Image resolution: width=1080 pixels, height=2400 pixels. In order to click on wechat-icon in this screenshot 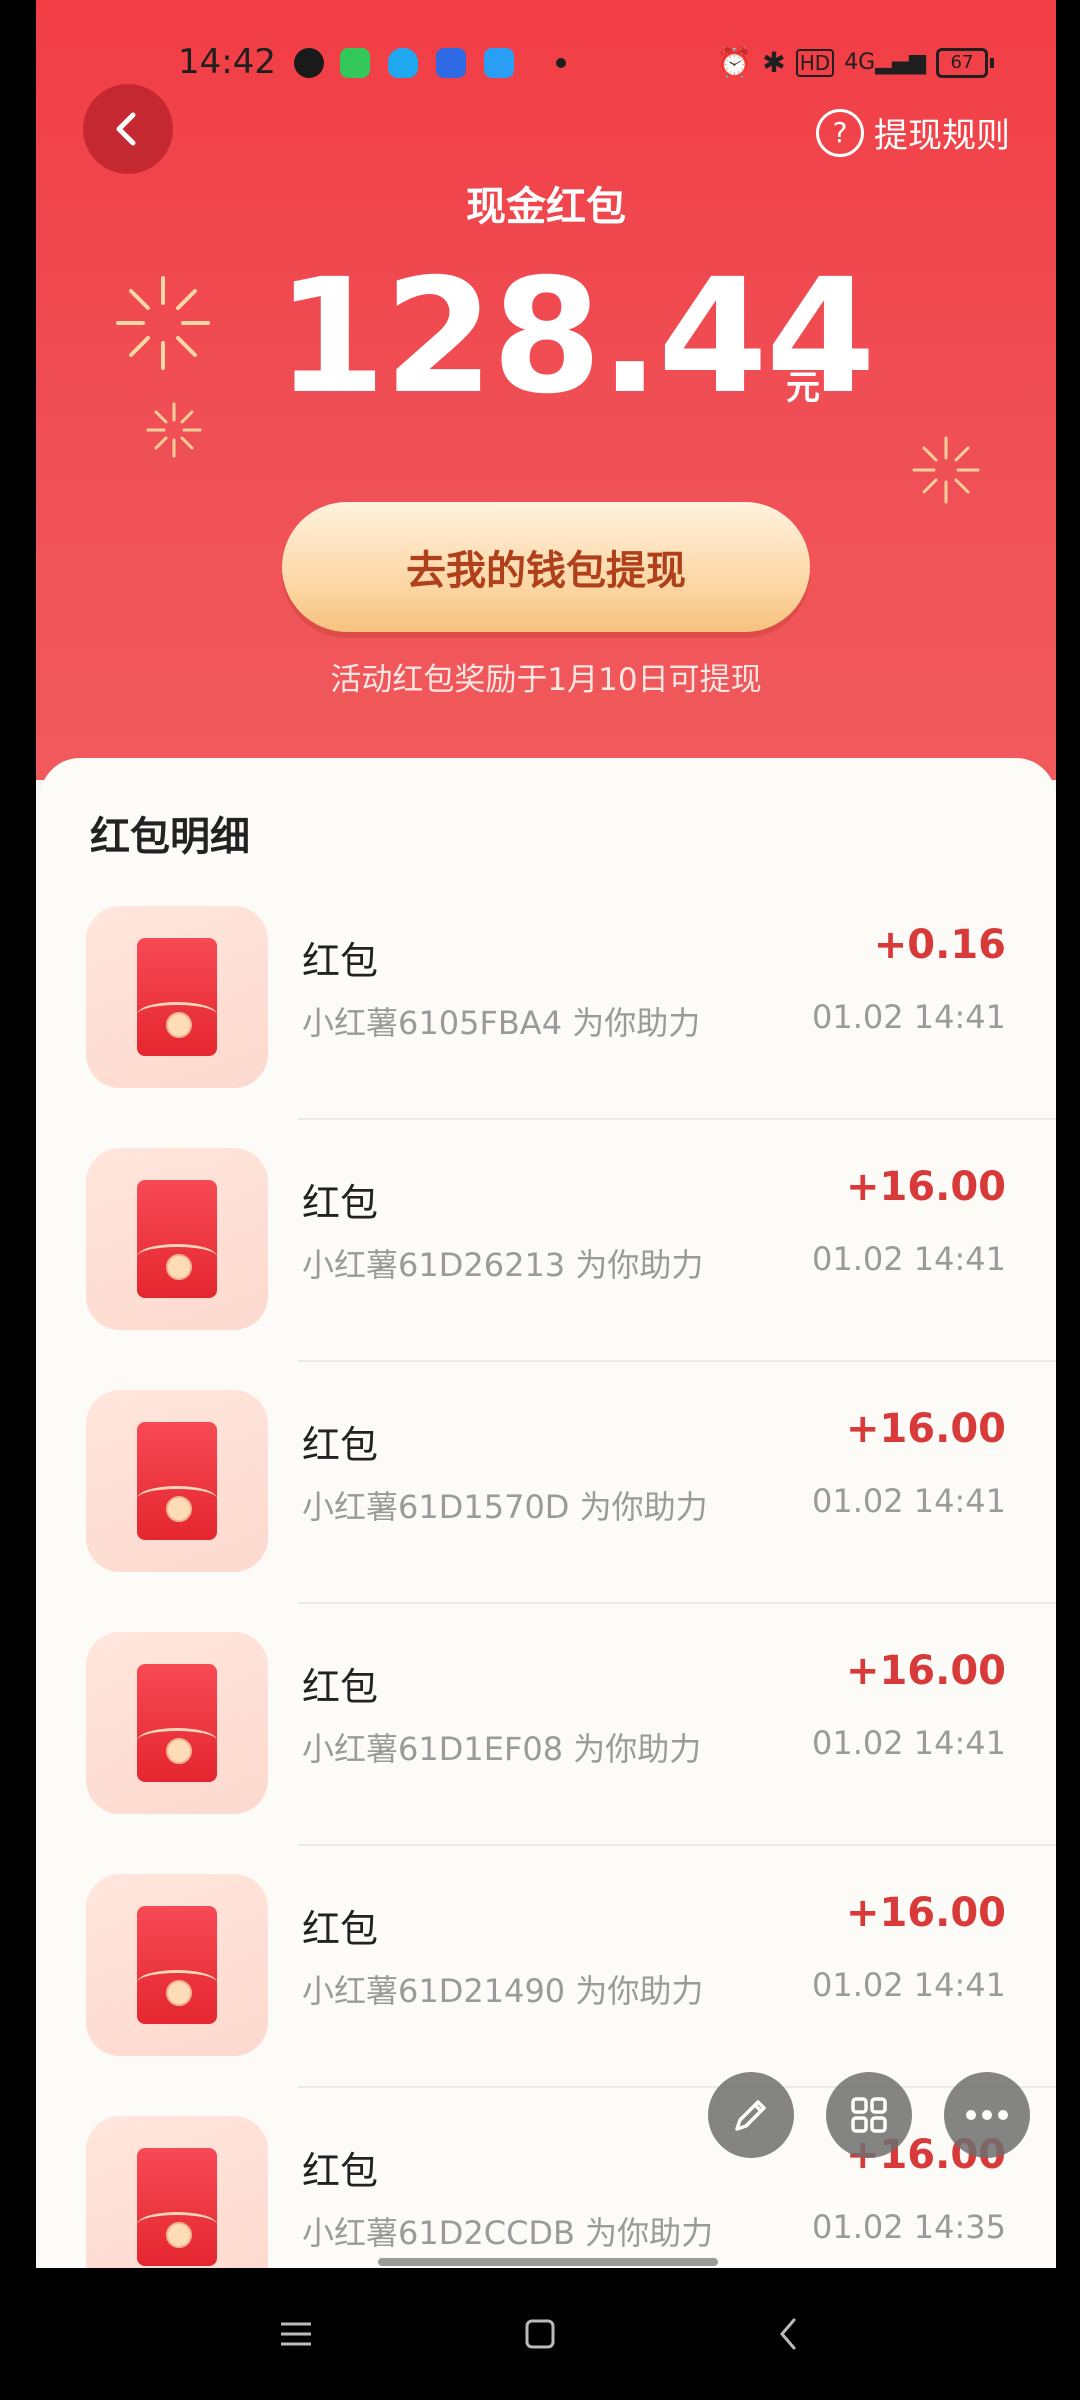, I will do `click(309, 63)`.